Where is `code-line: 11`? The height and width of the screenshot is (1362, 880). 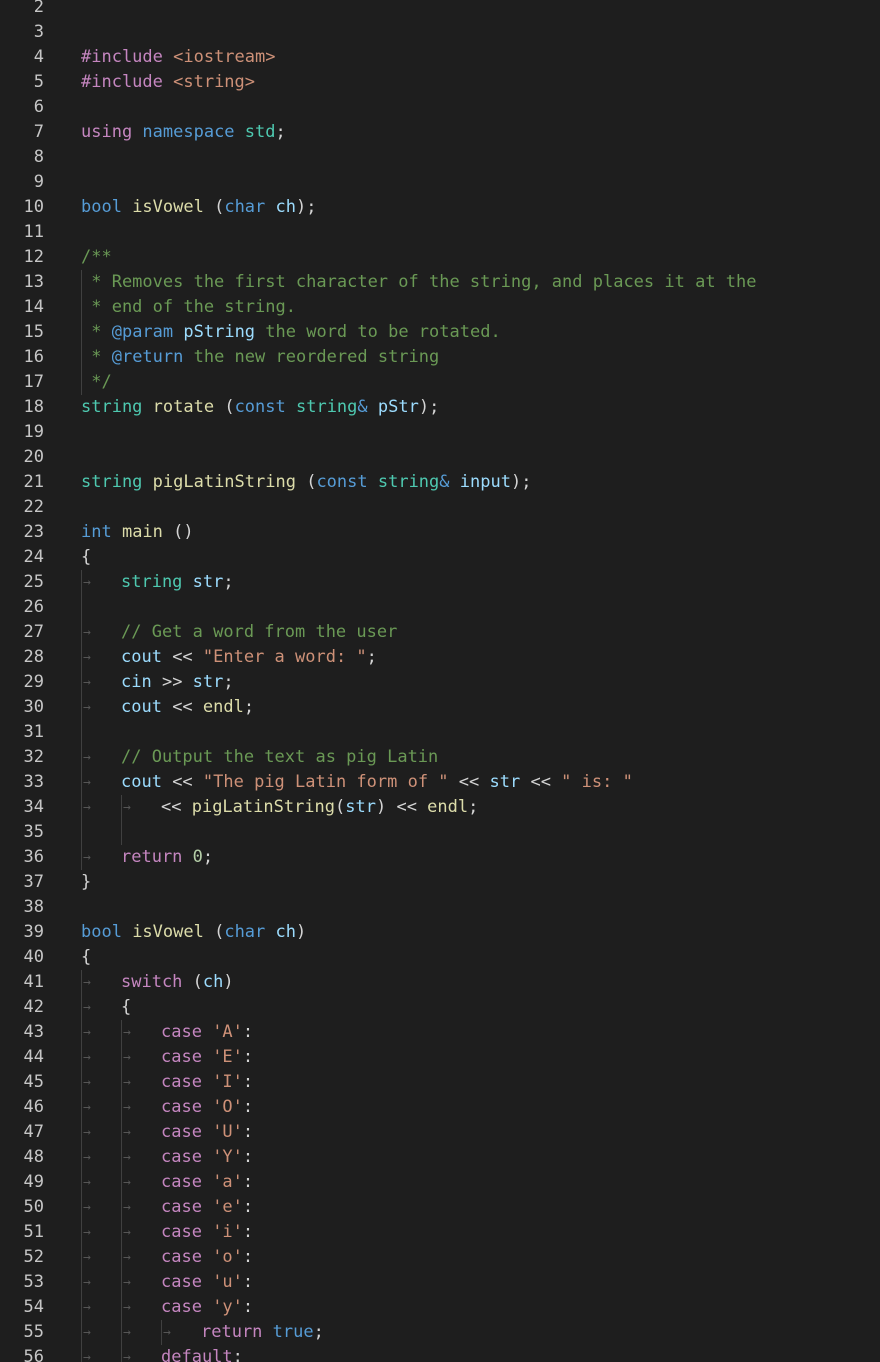
code-line: 11 is located at coordinates (440, 232).